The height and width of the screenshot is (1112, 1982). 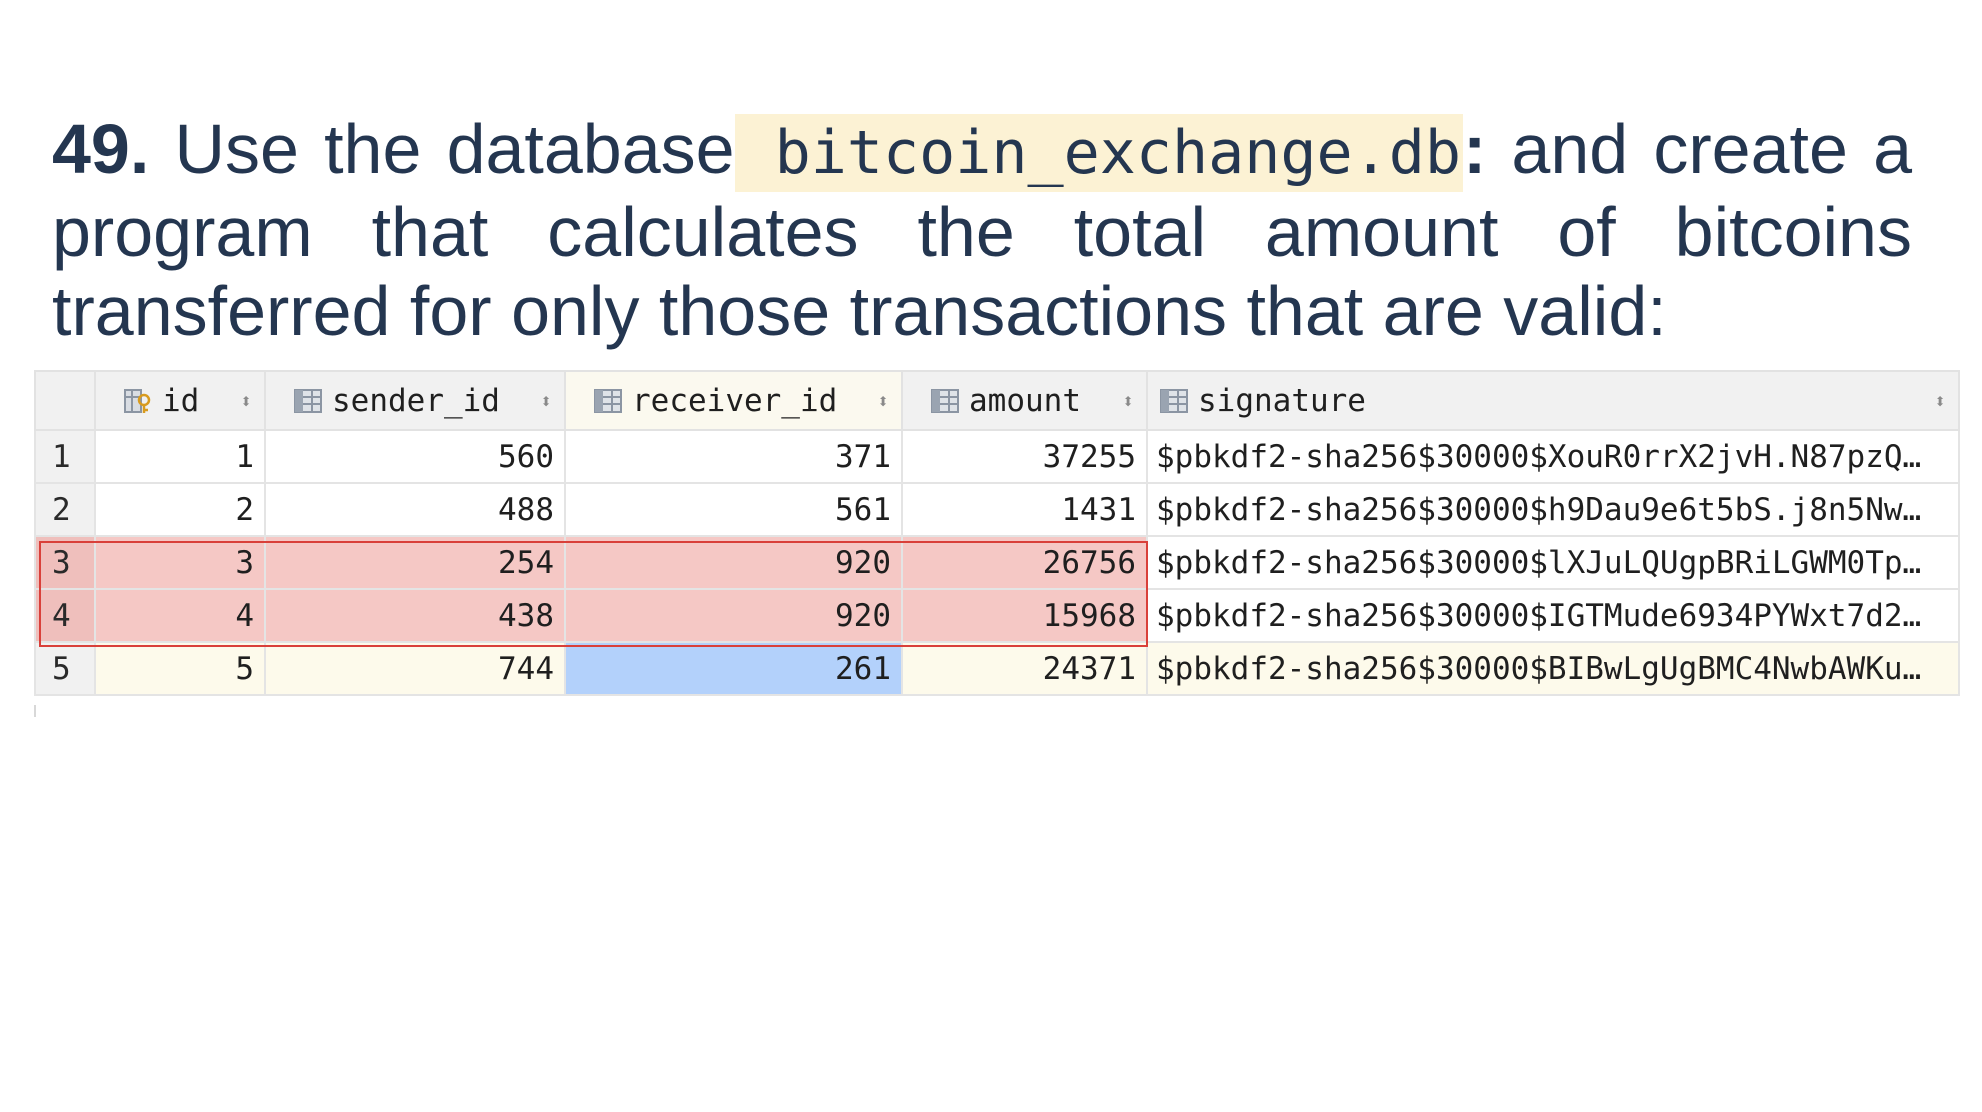 What do you see at coordinates (65, 668) in the screenshot?
I see `row-number: 5` at bounding box center [65, 668].